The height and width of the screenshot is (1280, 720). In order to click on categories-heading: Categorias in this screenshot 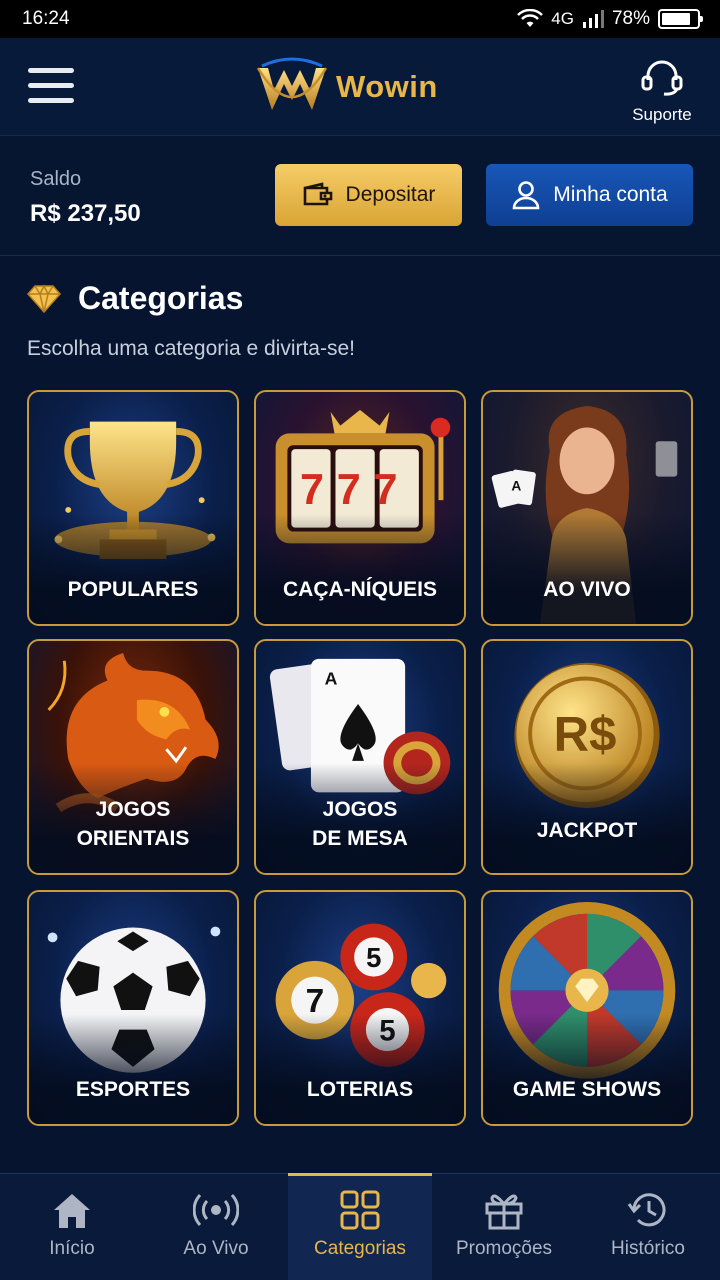, I will do `click(134, 298)`.